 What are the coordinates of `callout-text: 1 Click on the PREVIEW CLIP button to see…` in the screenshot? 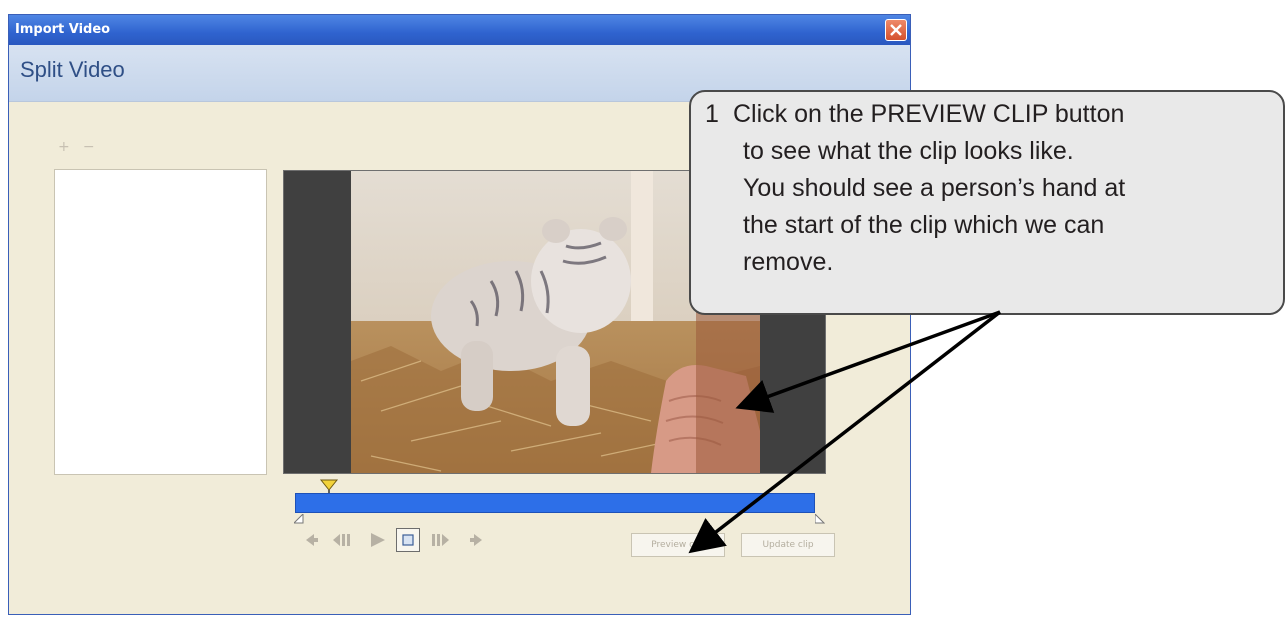 It's located at (915, 188).